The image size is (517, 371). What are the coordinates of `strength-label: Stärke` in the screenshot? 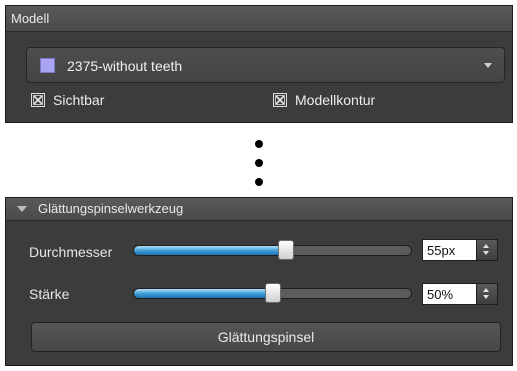 It's located at (49, 294).